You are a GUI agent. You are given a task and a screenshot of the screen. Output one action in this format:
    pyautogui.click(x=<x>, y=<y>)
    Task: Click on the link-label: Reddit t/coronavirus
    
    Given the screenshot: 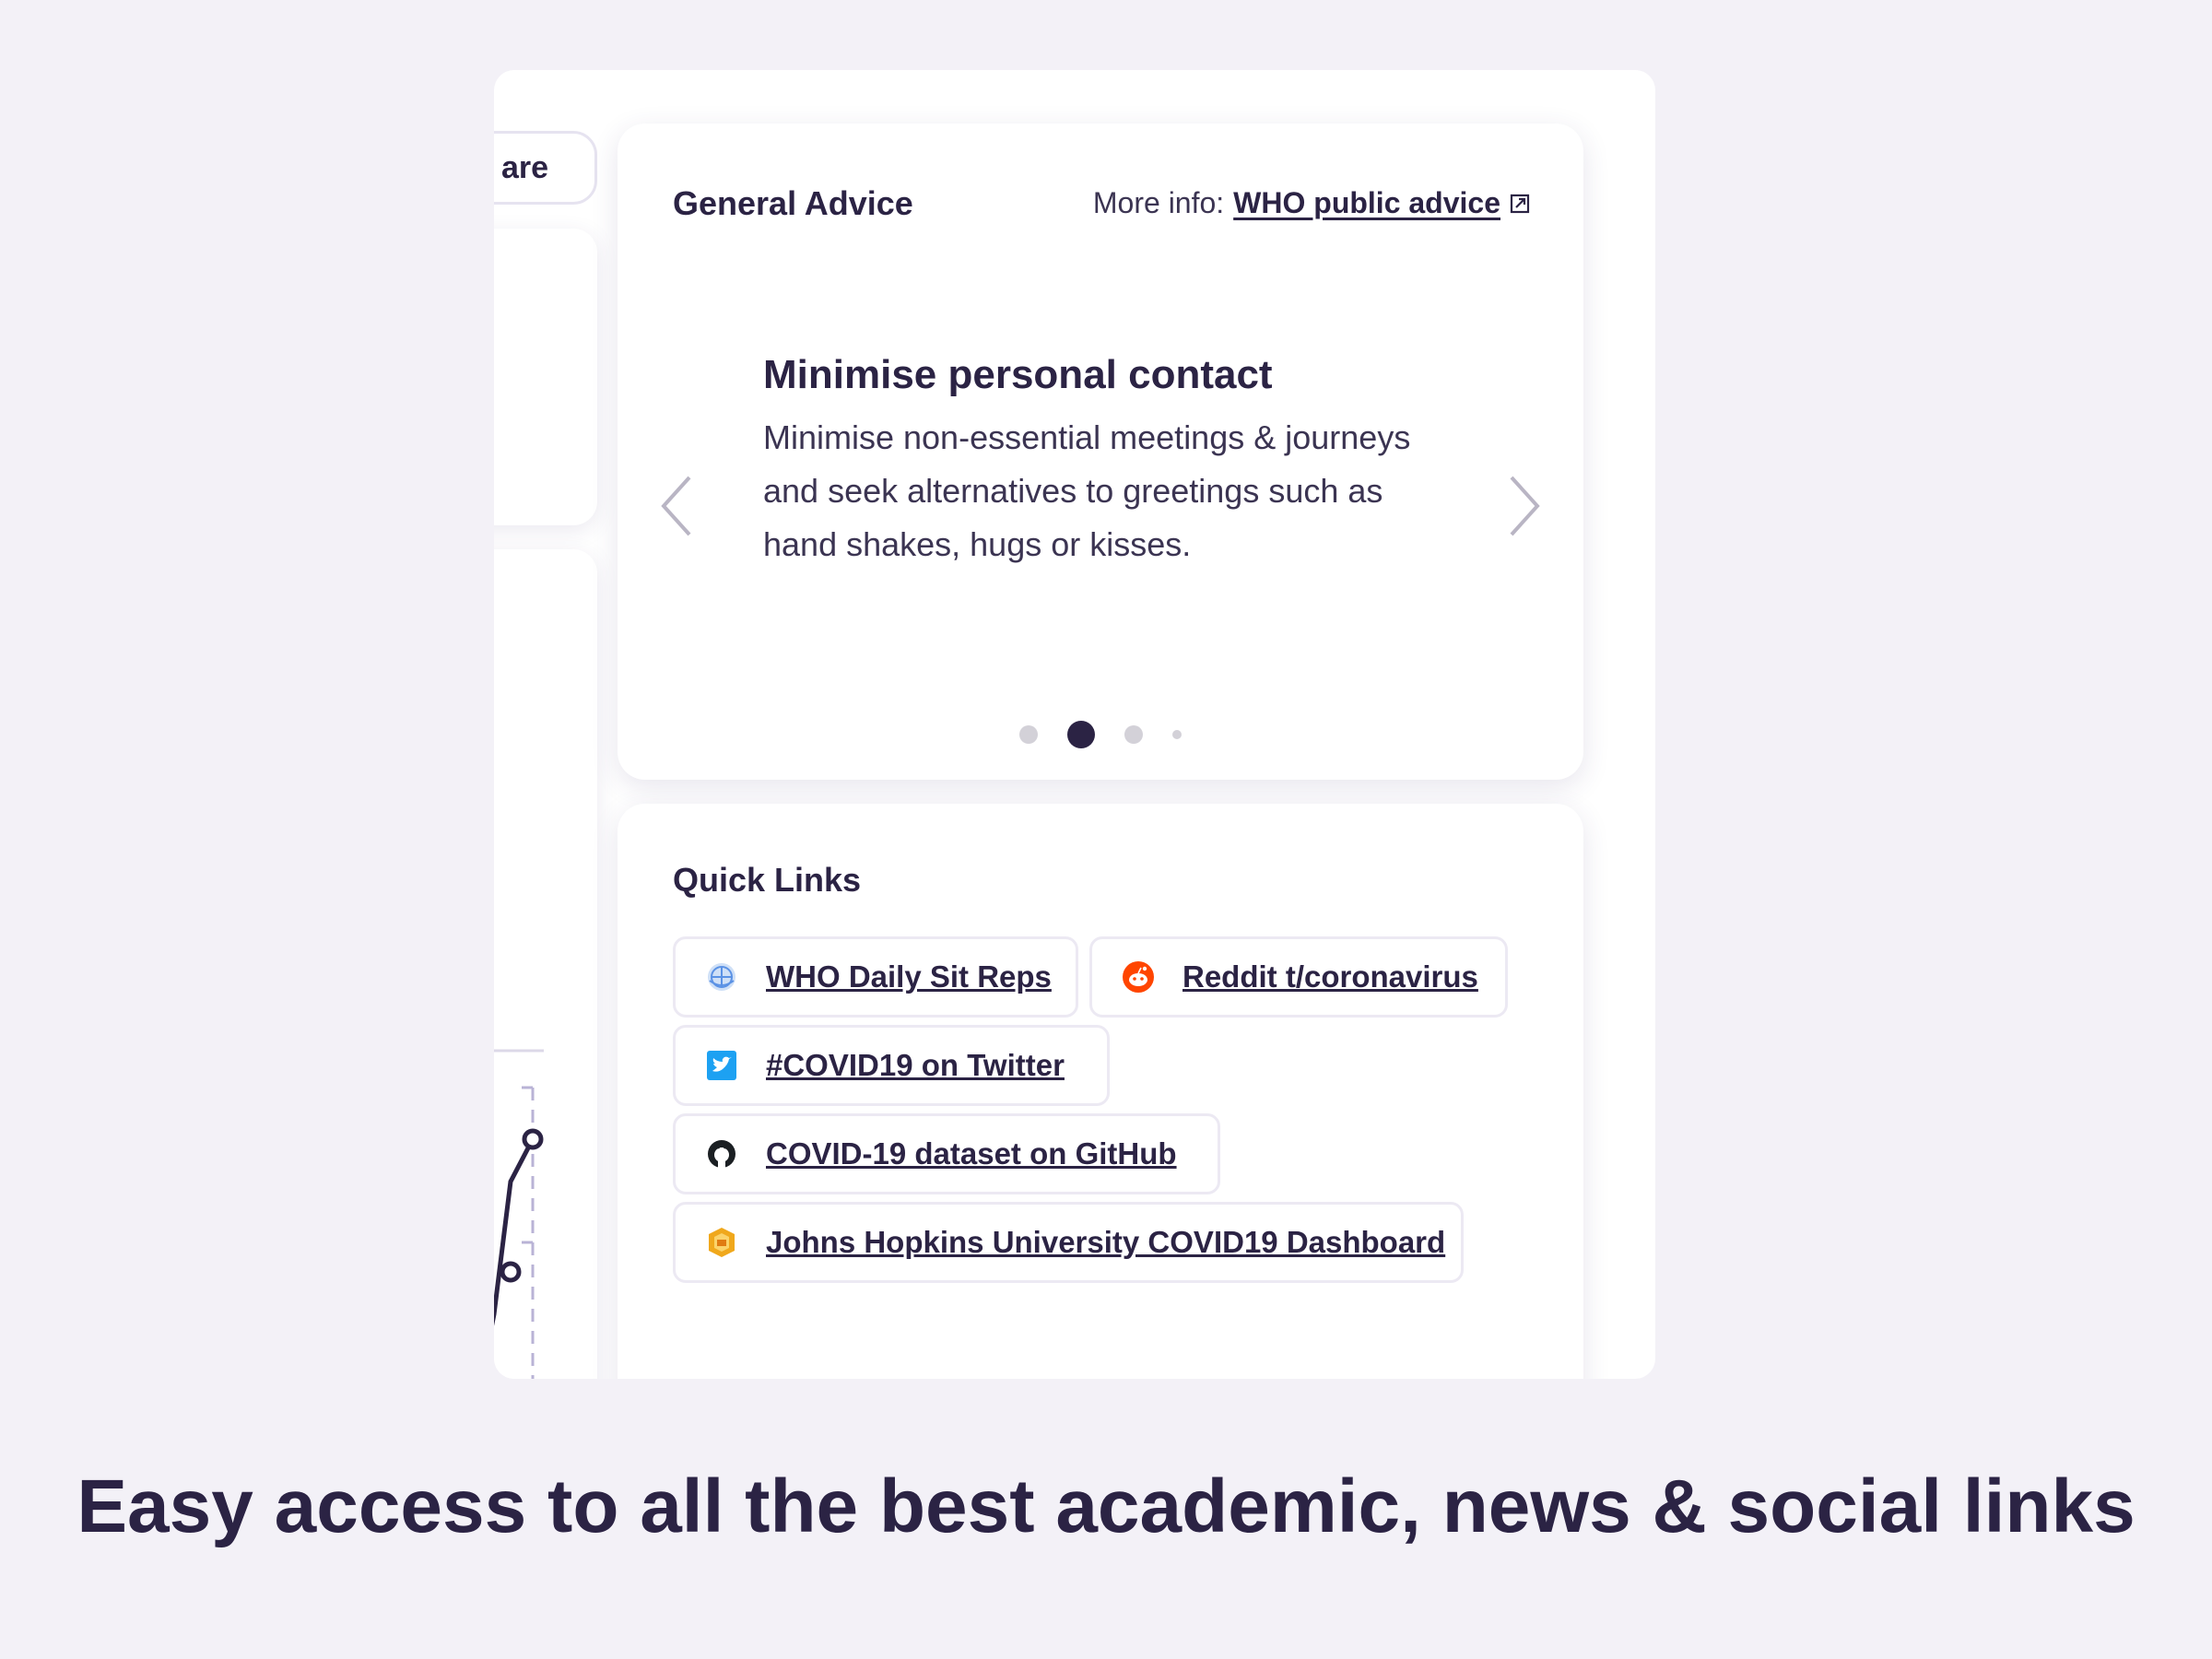 What is the action you would take?
    pyautogui.click(x=1330, y=976)
    